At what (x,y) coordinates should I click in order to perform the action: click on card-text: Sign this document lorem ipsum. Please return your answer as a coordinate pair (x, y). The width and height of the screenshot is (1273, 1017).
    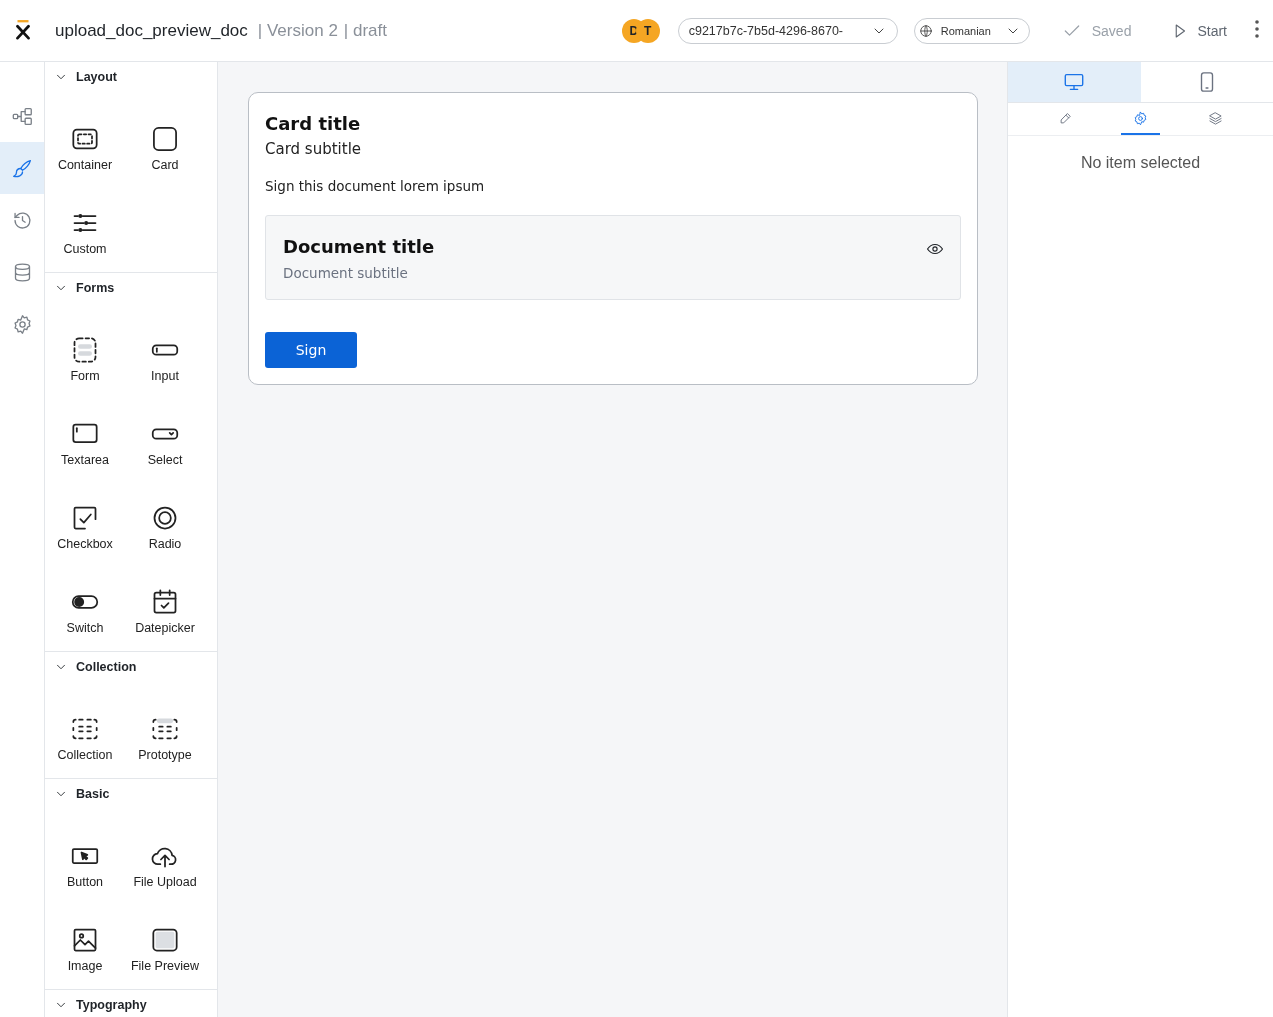
    Looking at the image, I should click on (375, 186).